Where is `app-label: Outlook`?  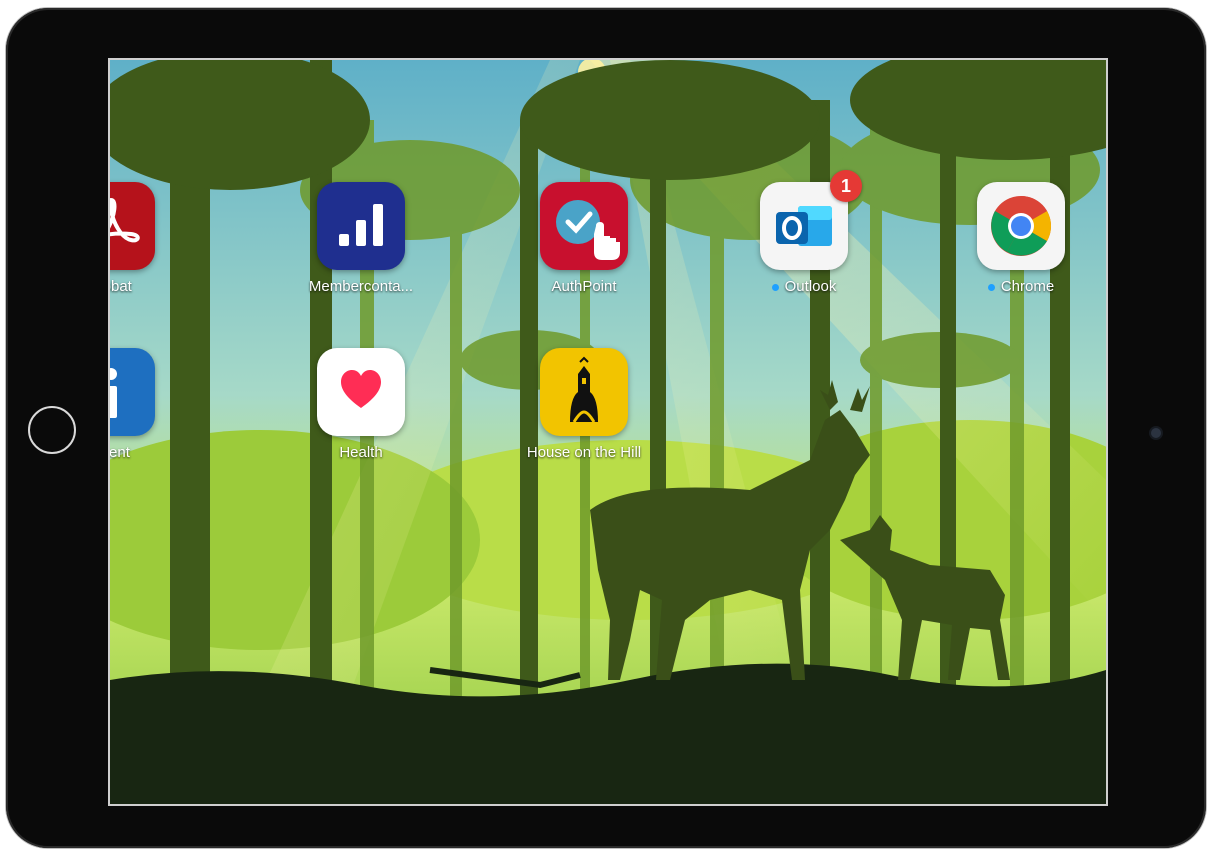 app-label: Outlook is located at coordinates (804, 286).